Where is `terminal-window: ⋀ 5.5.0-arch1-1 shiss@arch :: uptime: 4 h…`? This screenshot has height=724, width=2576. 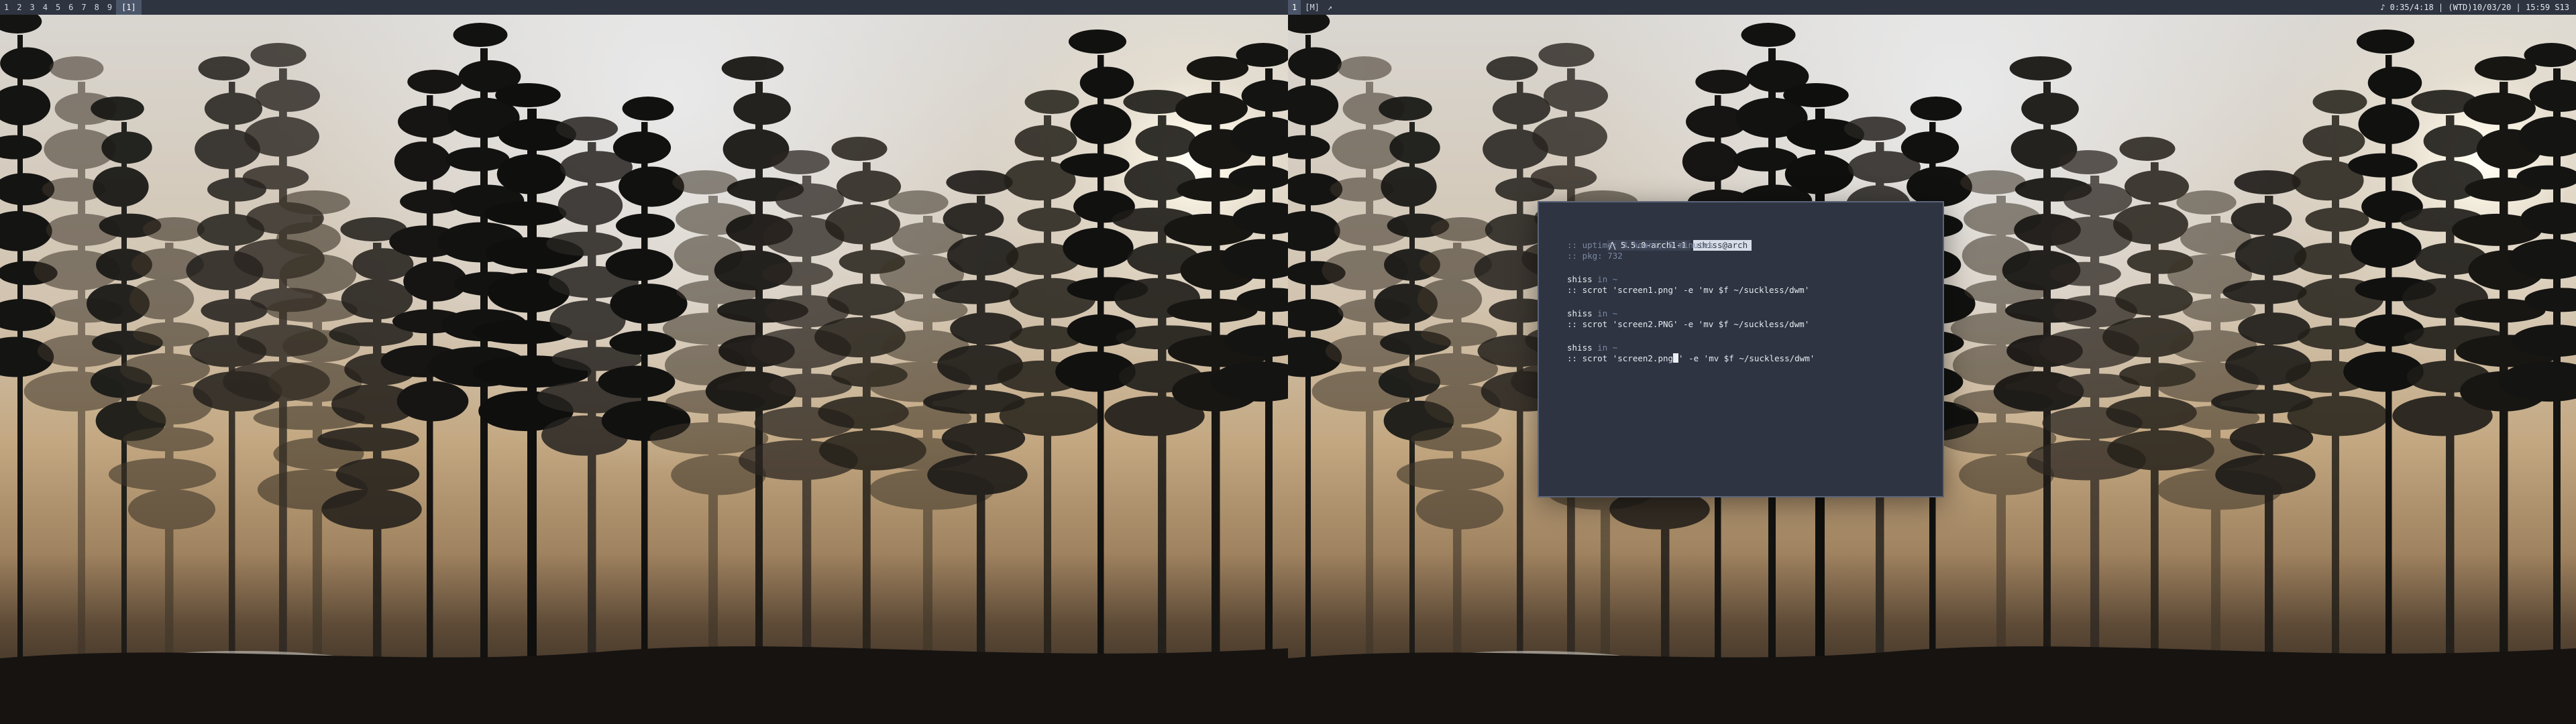 terminal-window: ⋀ 5.5.0-arch1-1 shiss@arch :: uptime: 4 h… is located at coordinates (1741, 349).